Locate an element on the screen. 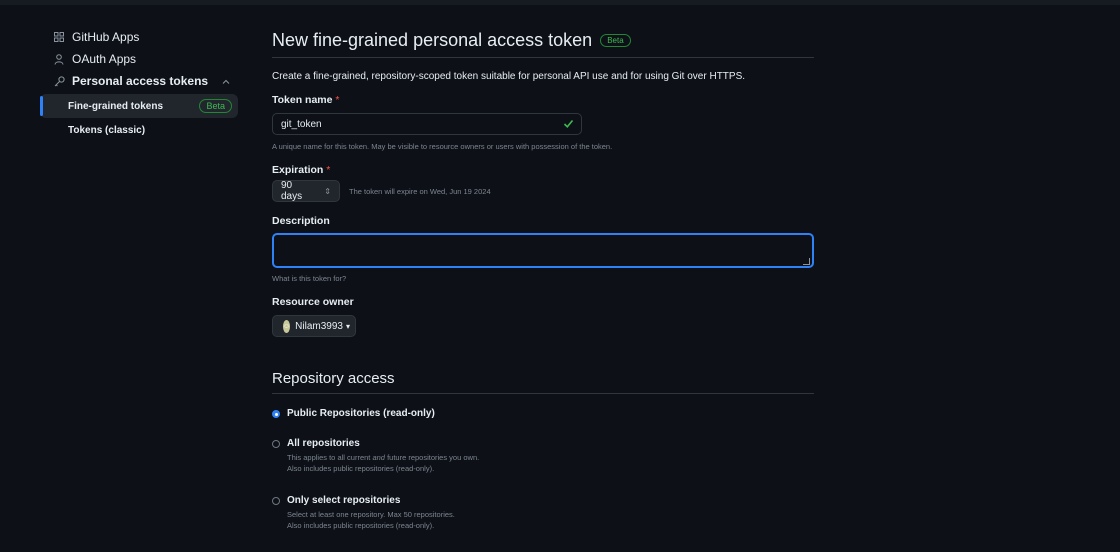 This screenshot has height=552, width=1120. select-arrows-icon: ⇕ is located at coordinates (327, 191).